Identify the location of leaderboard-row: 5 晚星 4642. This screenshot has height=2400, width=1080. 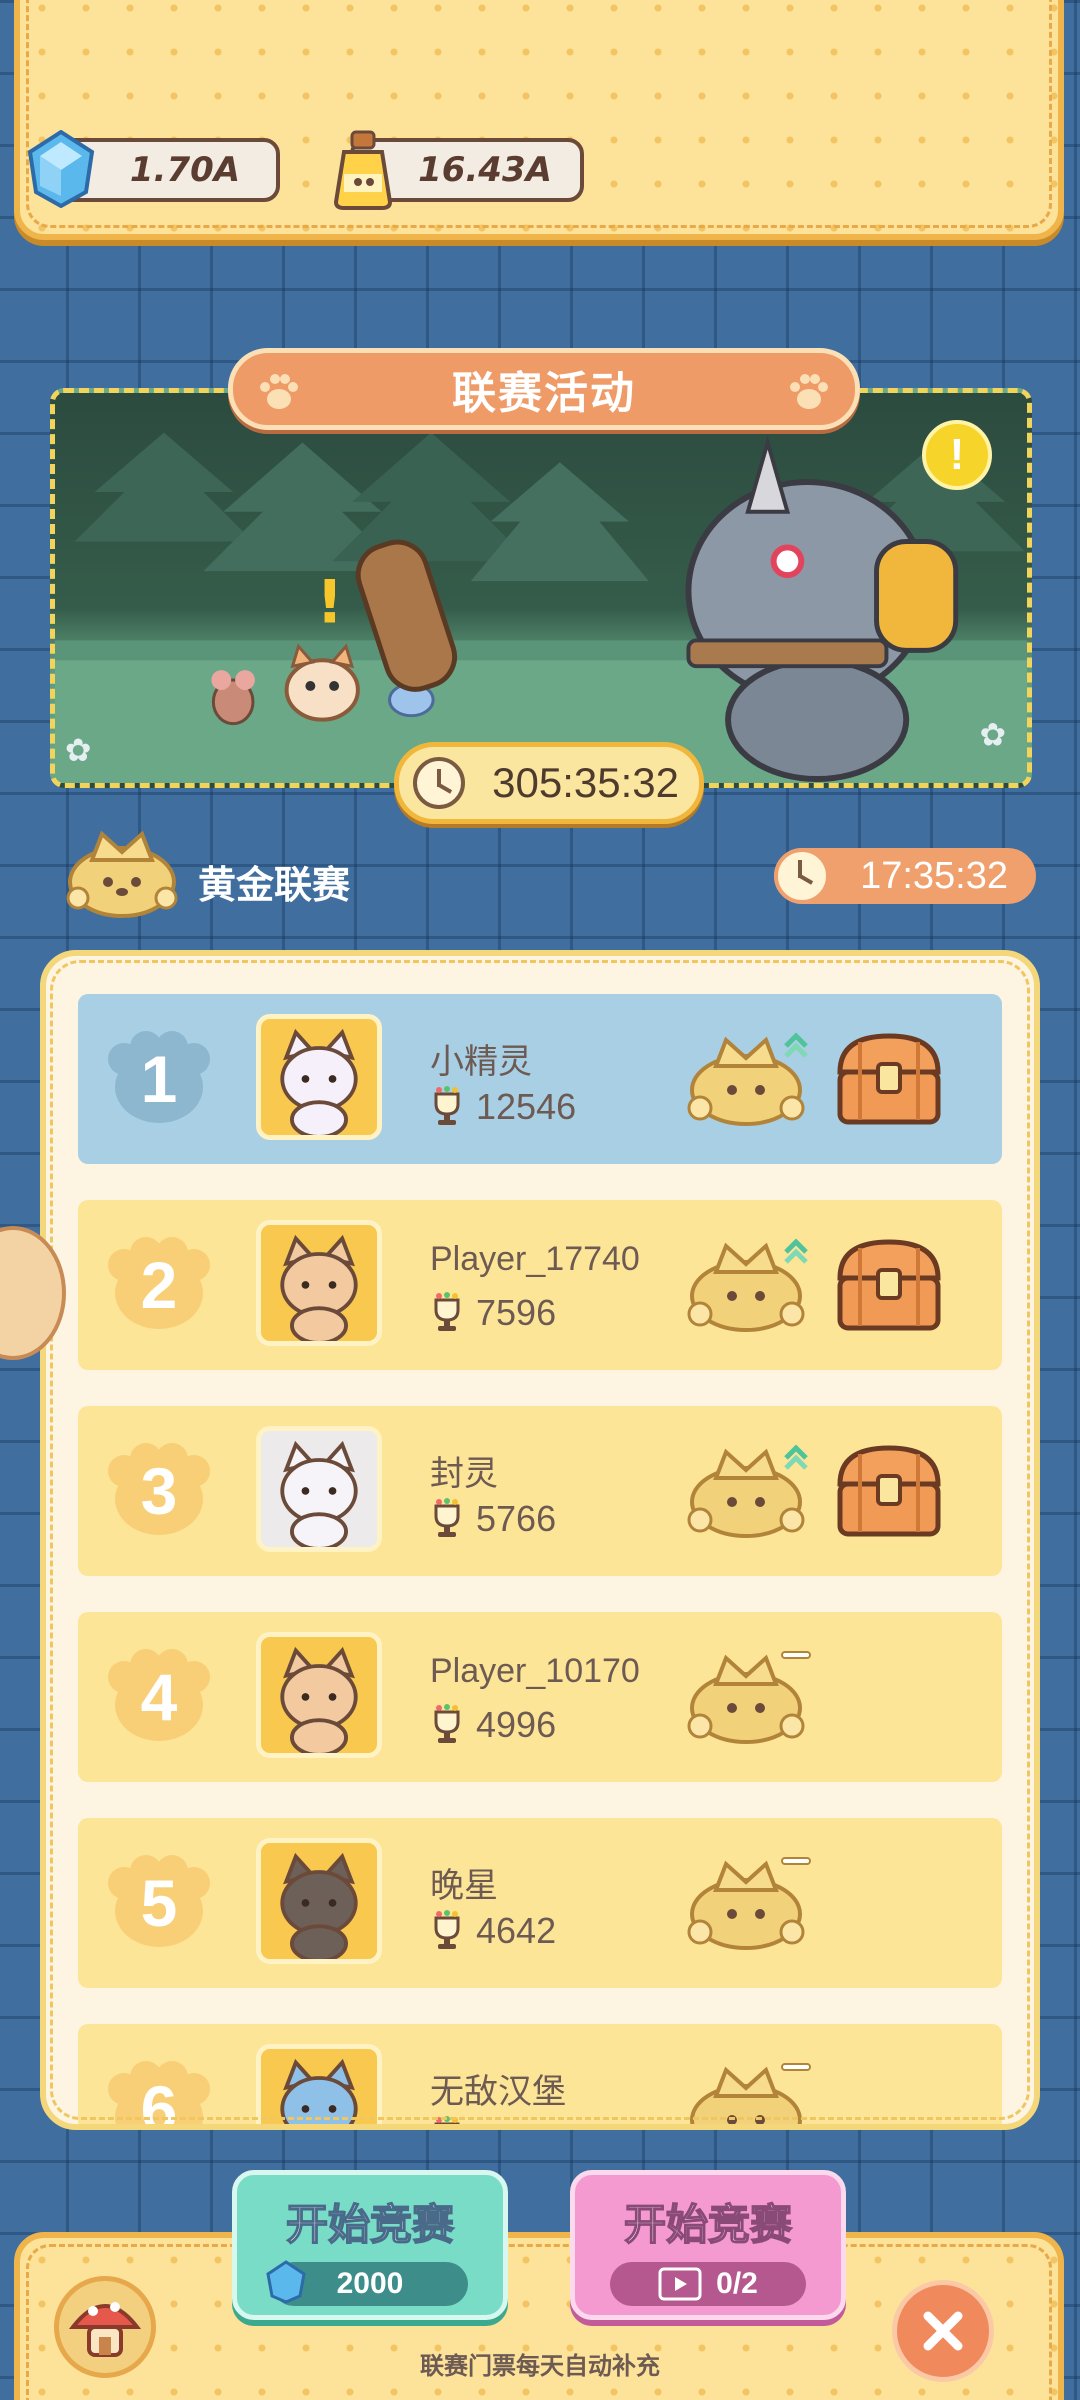
(540, 1903).